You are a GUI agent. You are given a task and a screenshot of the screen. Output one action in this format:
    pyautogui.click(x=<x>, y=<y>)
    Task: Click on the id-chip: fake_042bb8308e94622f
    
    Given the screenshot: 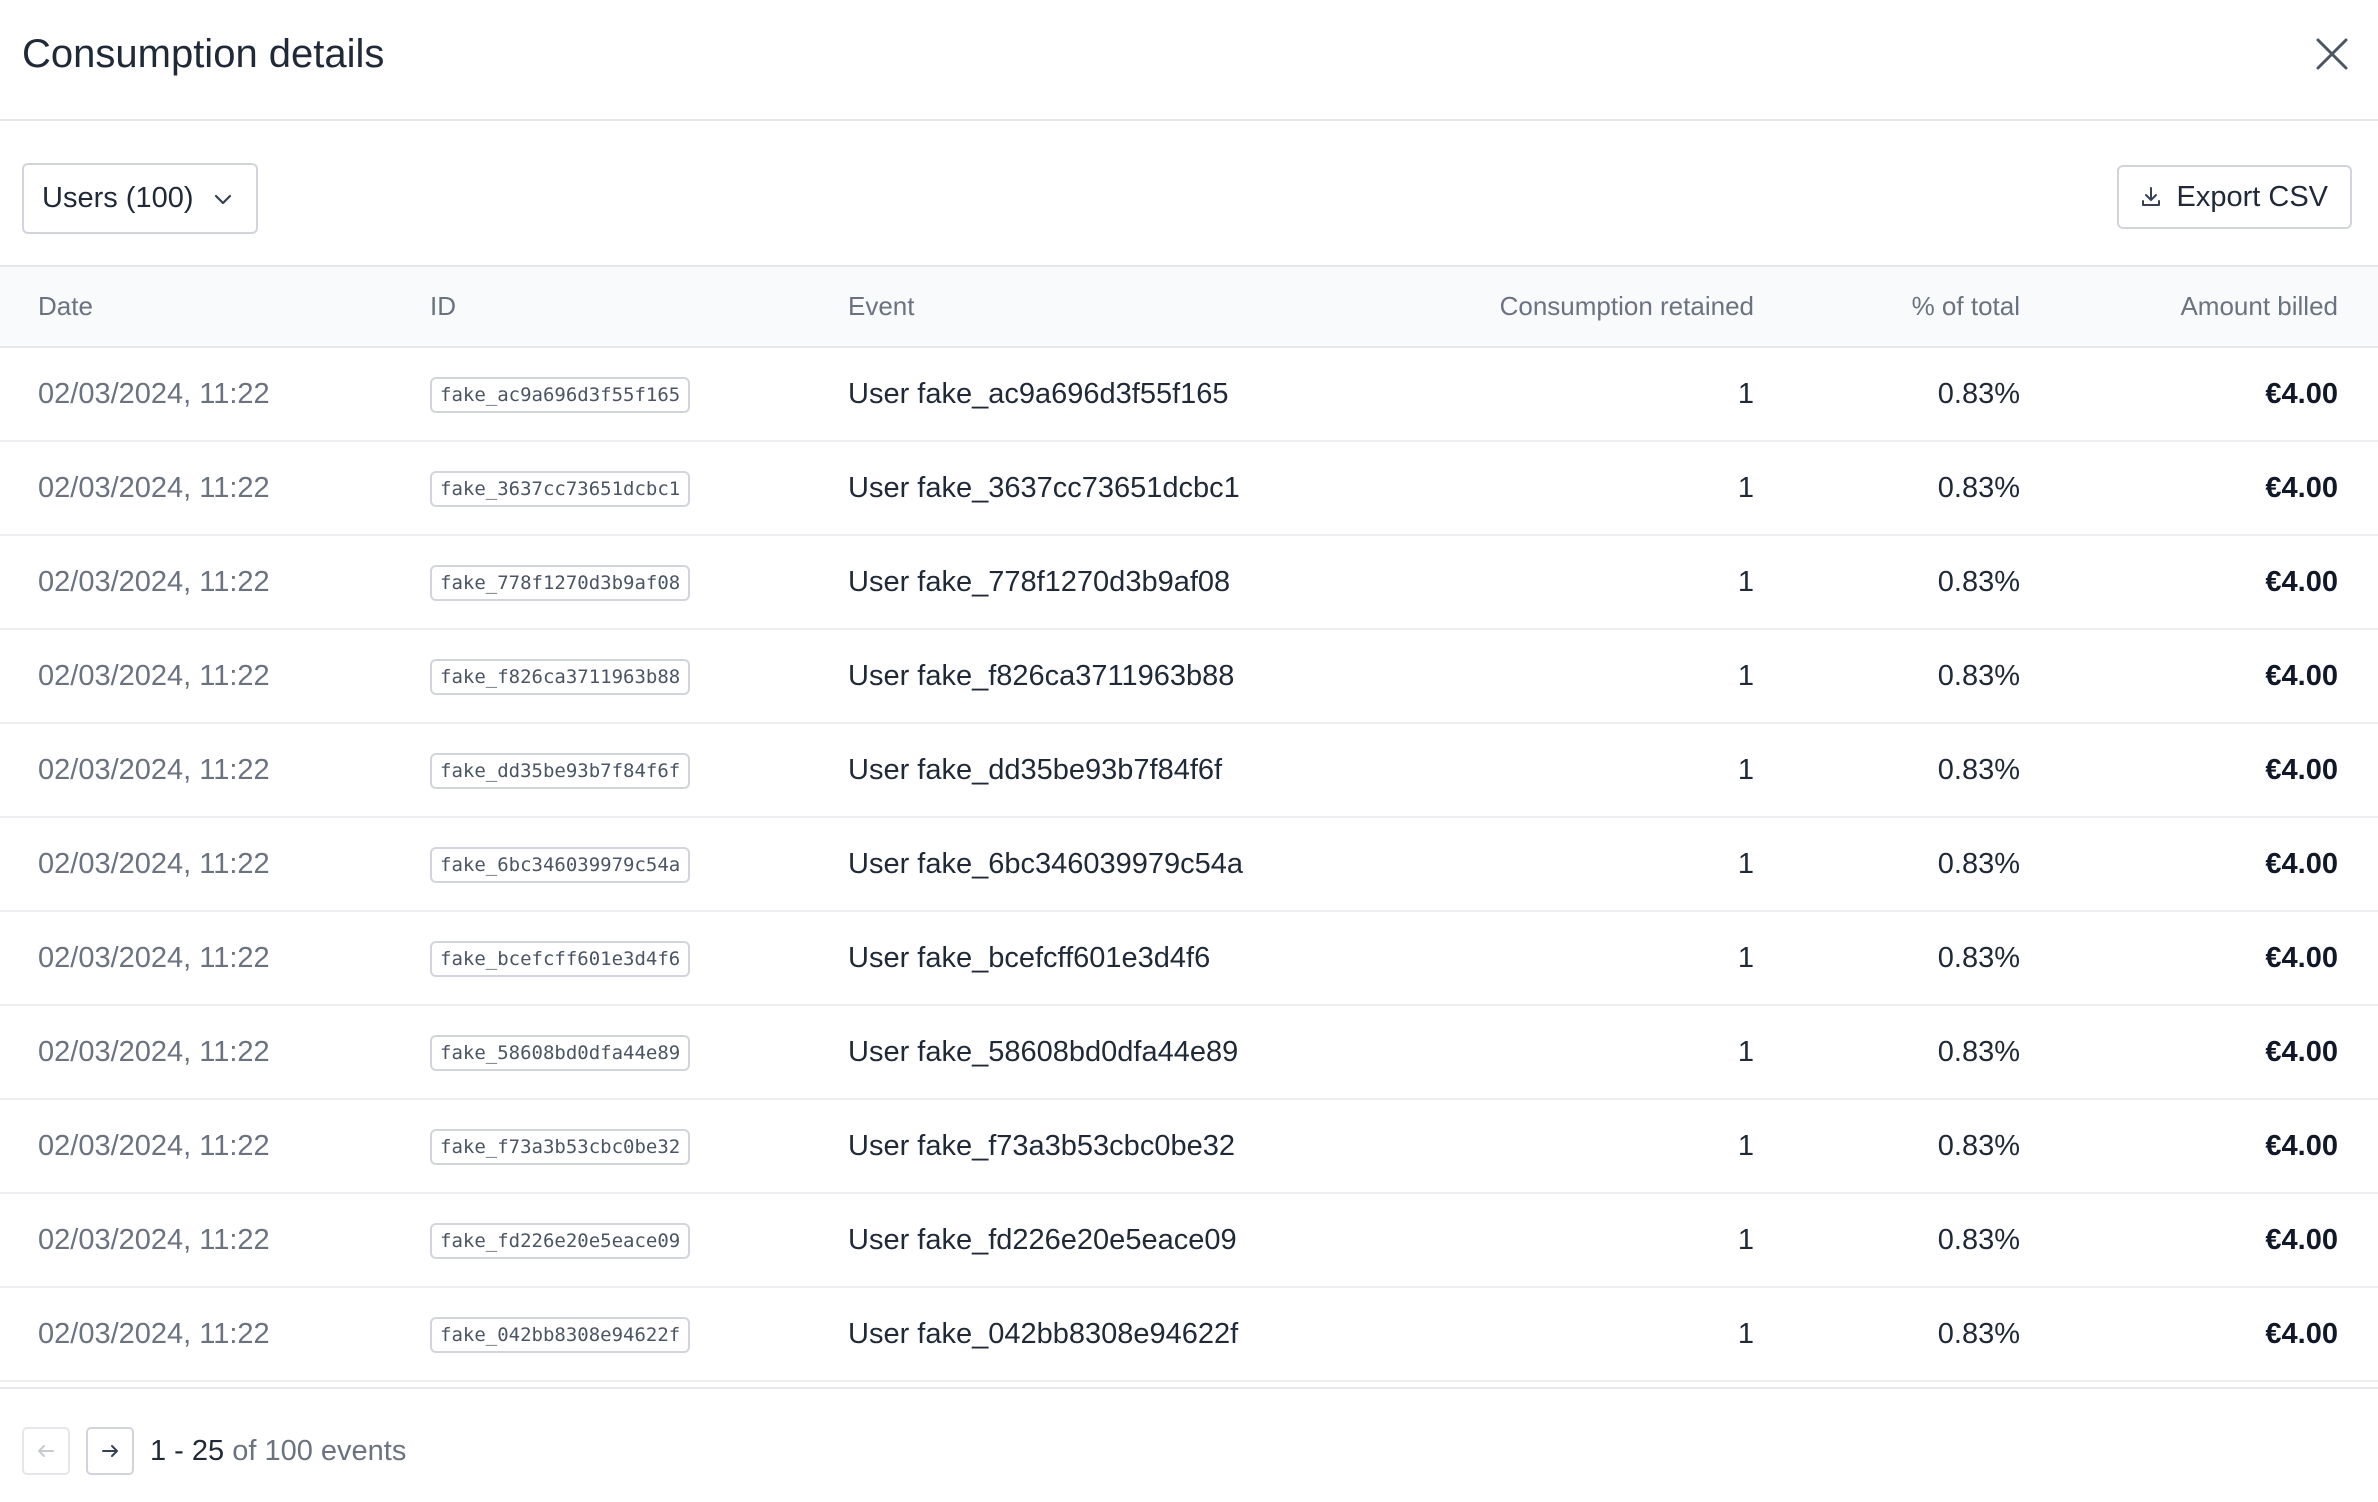 What is the action you would take?
    pyautogui.click(x=560, y=1334)
    